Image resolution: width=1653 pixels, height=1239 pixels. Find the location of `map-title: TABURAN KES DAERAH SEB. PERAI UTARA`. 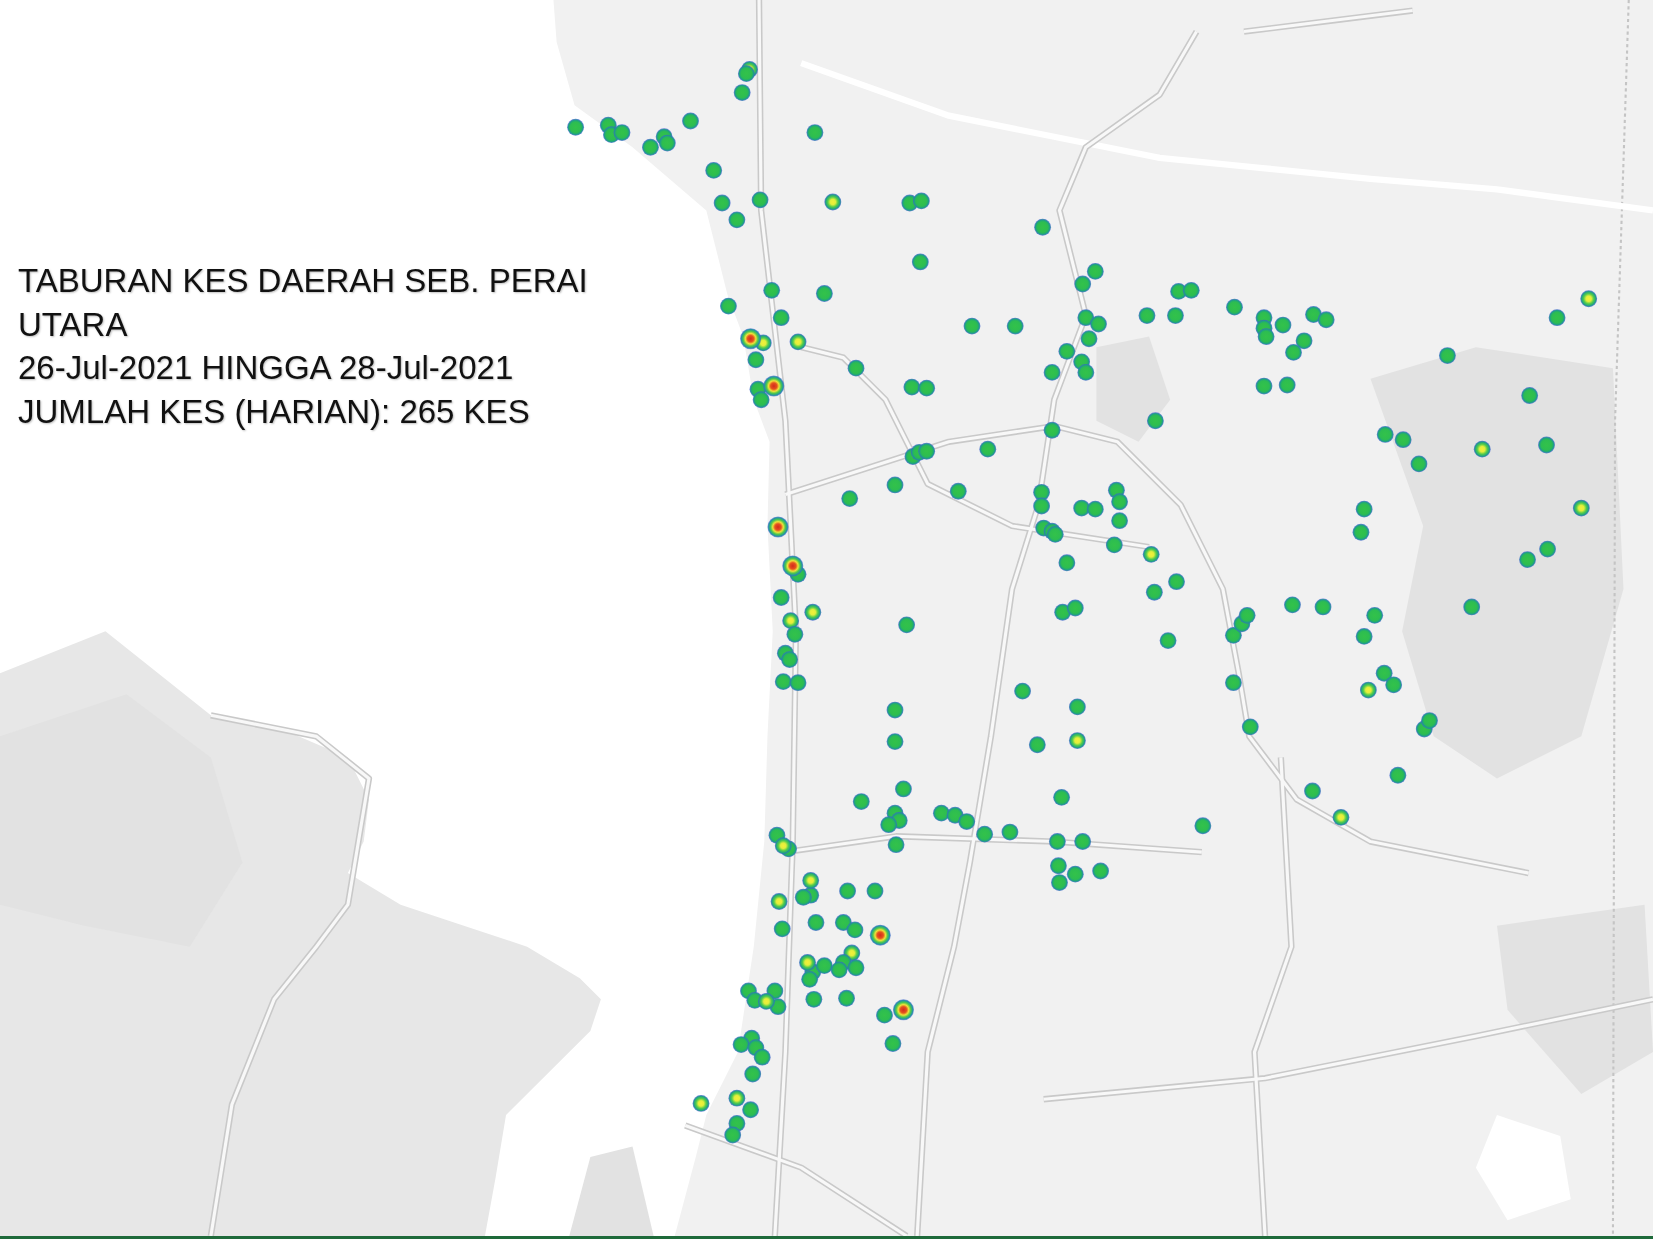

map-title: TABURAN KES DAERAH SEB. PERAI UTARA is located at coordinates (303, 303).